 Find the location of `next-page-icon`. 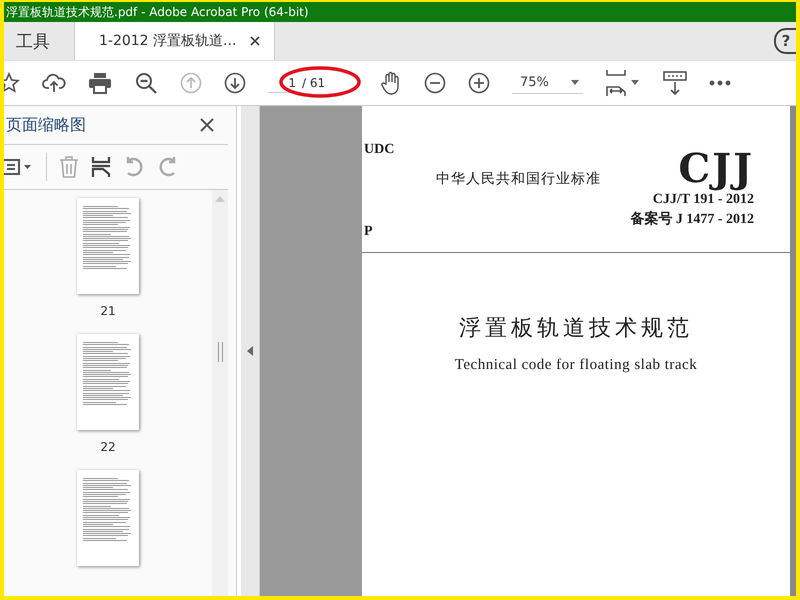

next-page-icon is located at coordinates (235, 83).